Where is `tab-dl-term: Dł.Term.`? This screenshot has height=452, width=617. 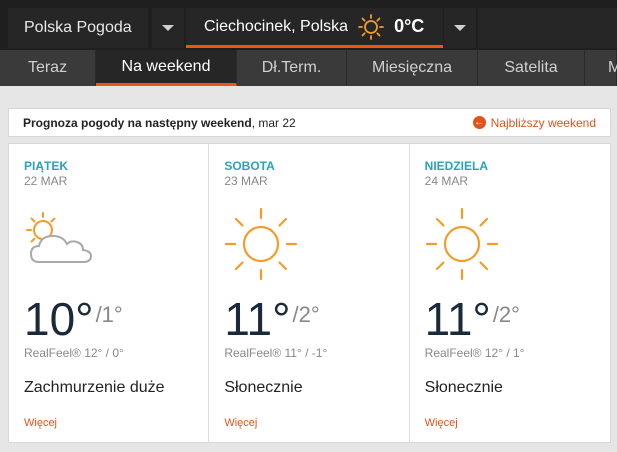 tab-dl-term: Dł.Term. is located at coordinates (292, 68).